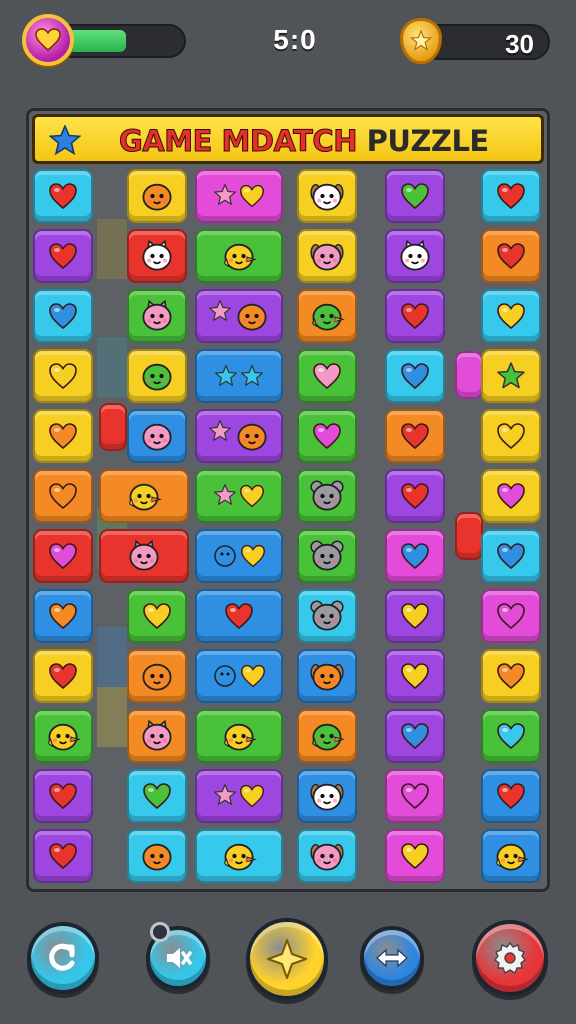 Image resolution: width=576 pixels, height=1024 pixels. Describe the element at coordinates (65, 140) in the screenshot. I see `star-icon` at that location.